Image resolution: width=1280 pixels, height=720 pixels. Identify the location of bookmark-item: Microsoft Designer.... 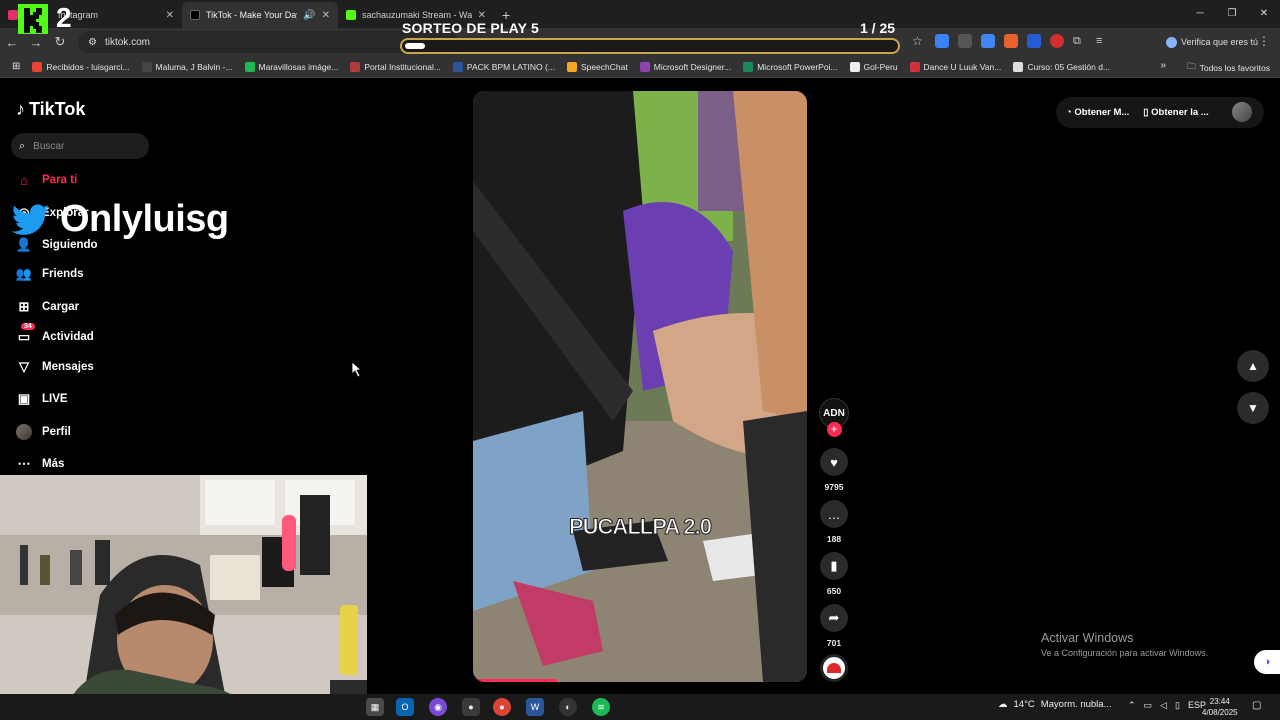
(685, 66).